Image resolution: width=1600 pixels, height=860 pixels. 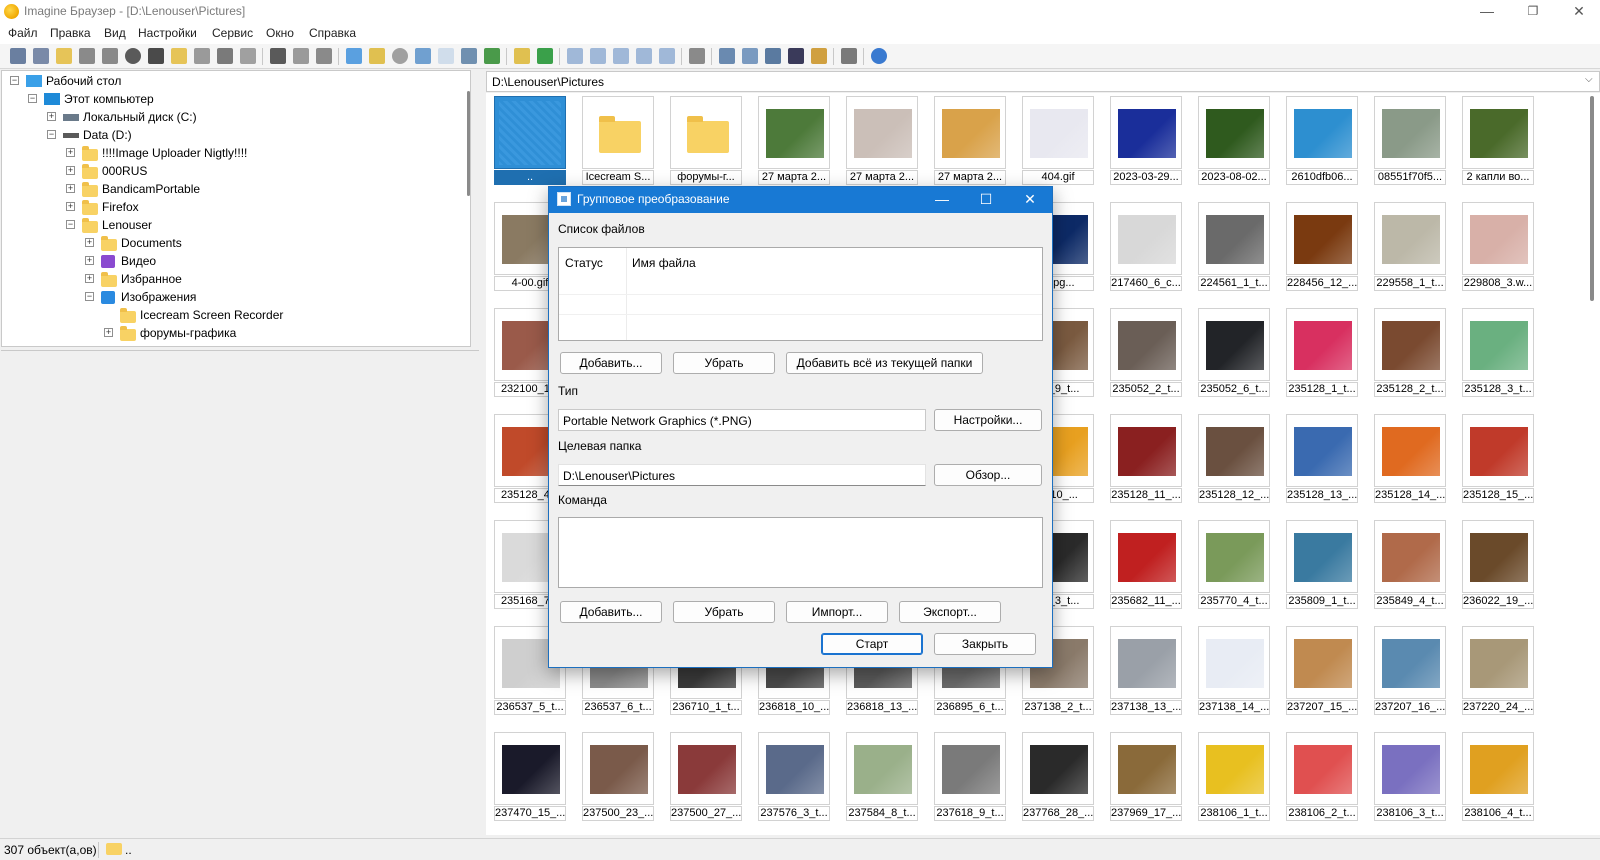 I want to click on details-icon, so click(x=644, y=56).